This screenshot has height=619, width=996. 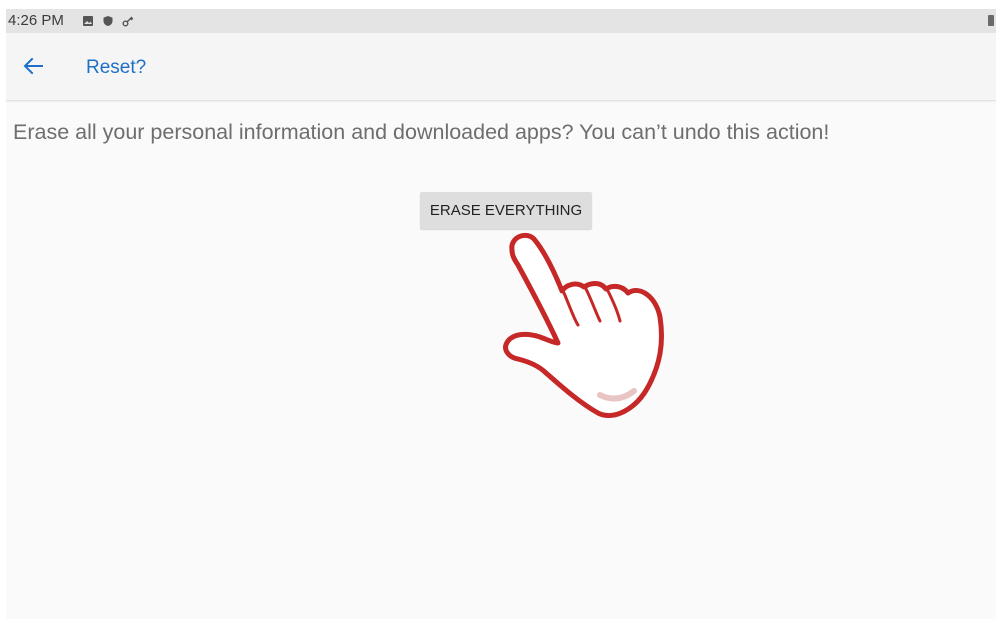 I want to click on shield-icon, so click(x=108, y=20).